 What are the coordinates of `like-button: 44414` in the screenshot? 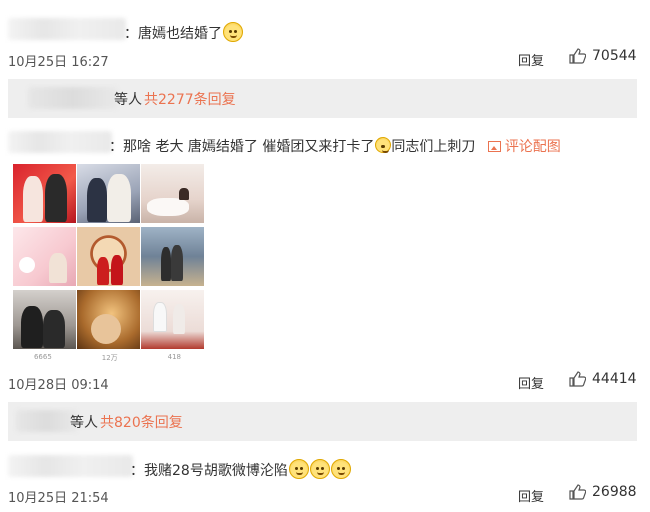 It's located at (603, 379).